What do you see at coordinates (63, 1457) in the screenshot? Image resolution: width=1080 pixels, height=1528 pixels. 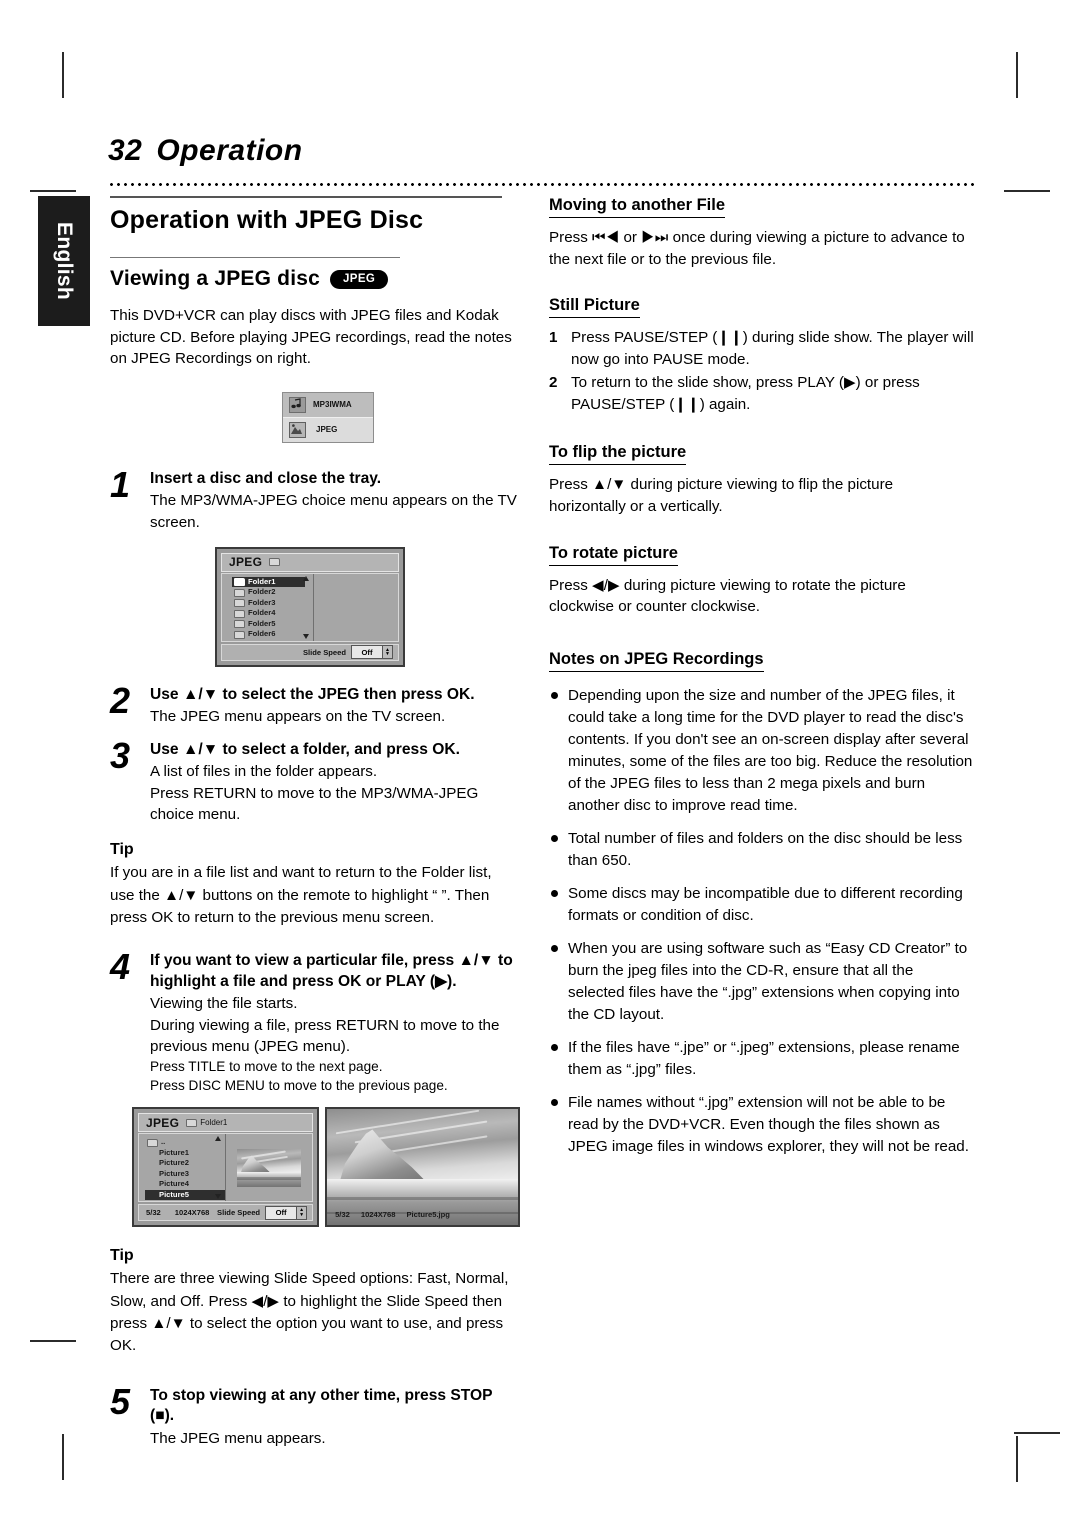 I see `crop-mark-bottom-left` at bounding box center [63, 1457].